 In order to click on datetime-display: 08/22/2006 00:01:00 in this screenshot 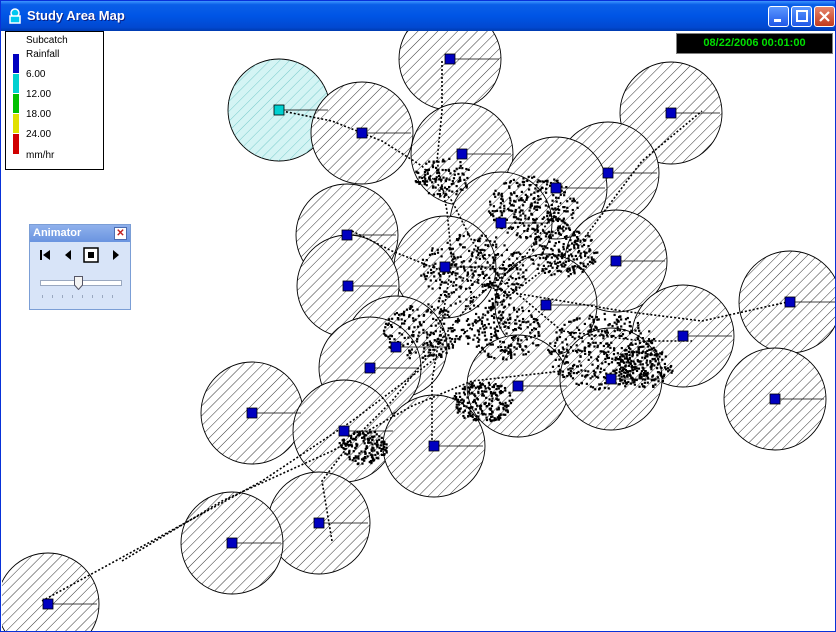, I will do `click(754, 43)`.